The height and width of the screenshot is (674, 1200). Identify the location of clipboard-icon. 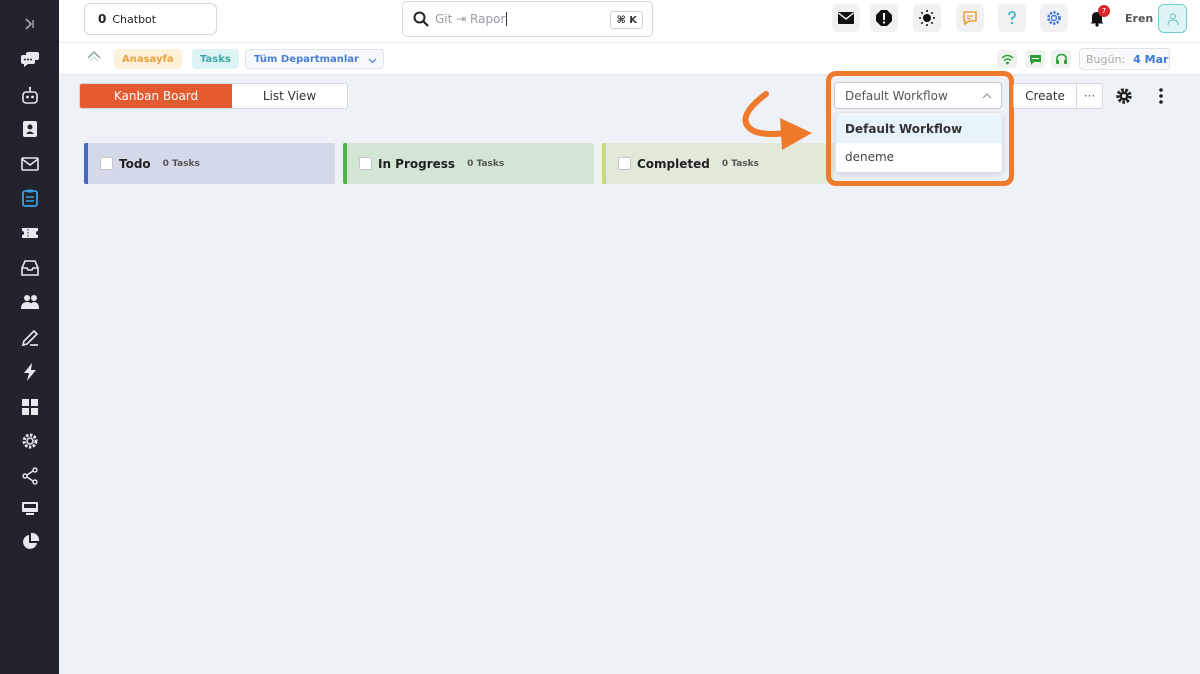
(29, 198).